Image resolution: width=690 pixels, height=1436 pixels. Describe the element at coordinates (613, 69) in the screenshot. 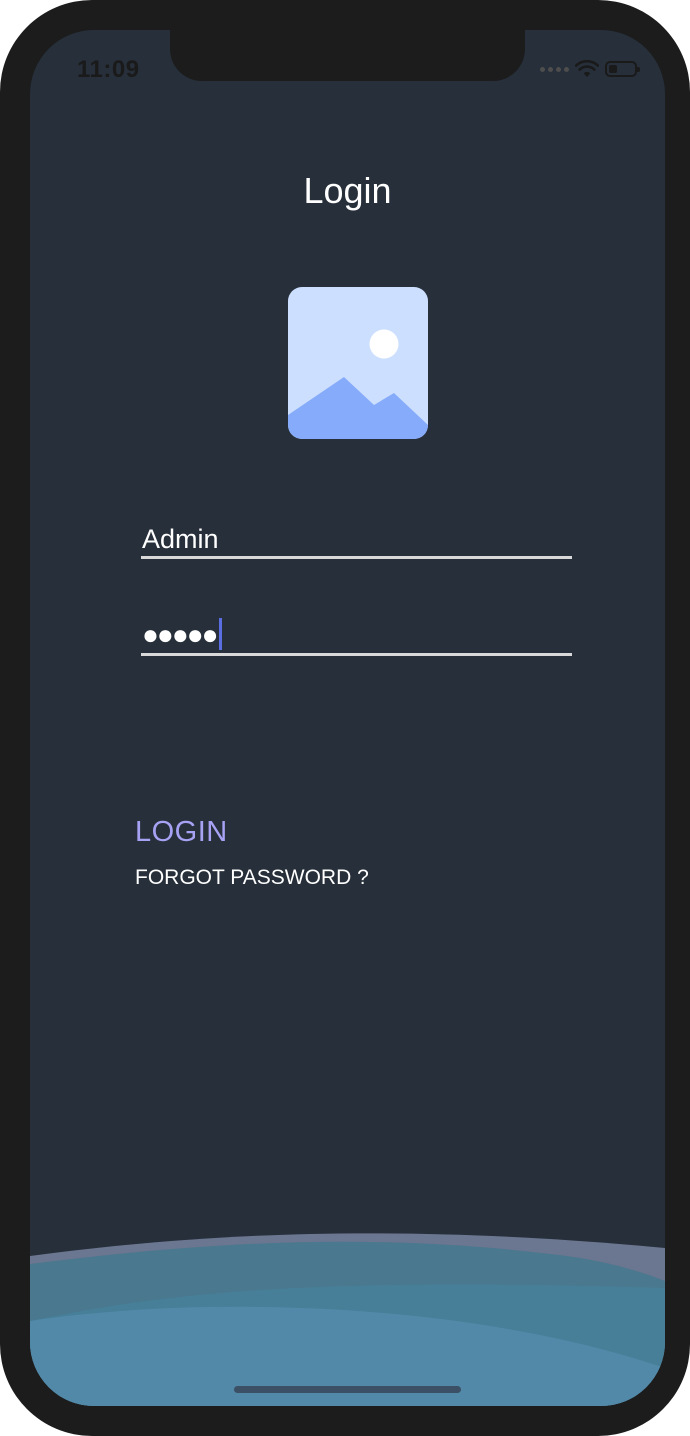

I see `battery-level` at that location.